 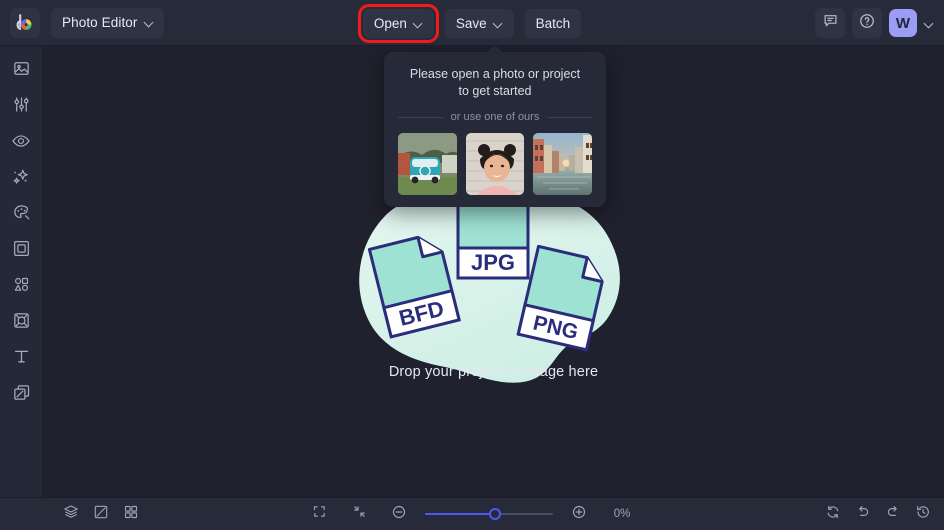 I want to click on eye-icon, so click(x=21, y=143).